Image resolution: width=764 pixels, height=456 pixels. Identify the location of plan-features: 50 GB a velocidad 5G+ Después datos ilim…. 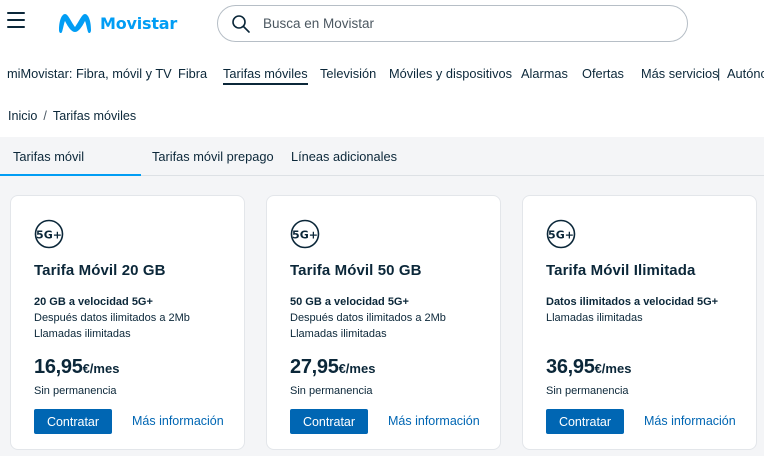
(368, 318).